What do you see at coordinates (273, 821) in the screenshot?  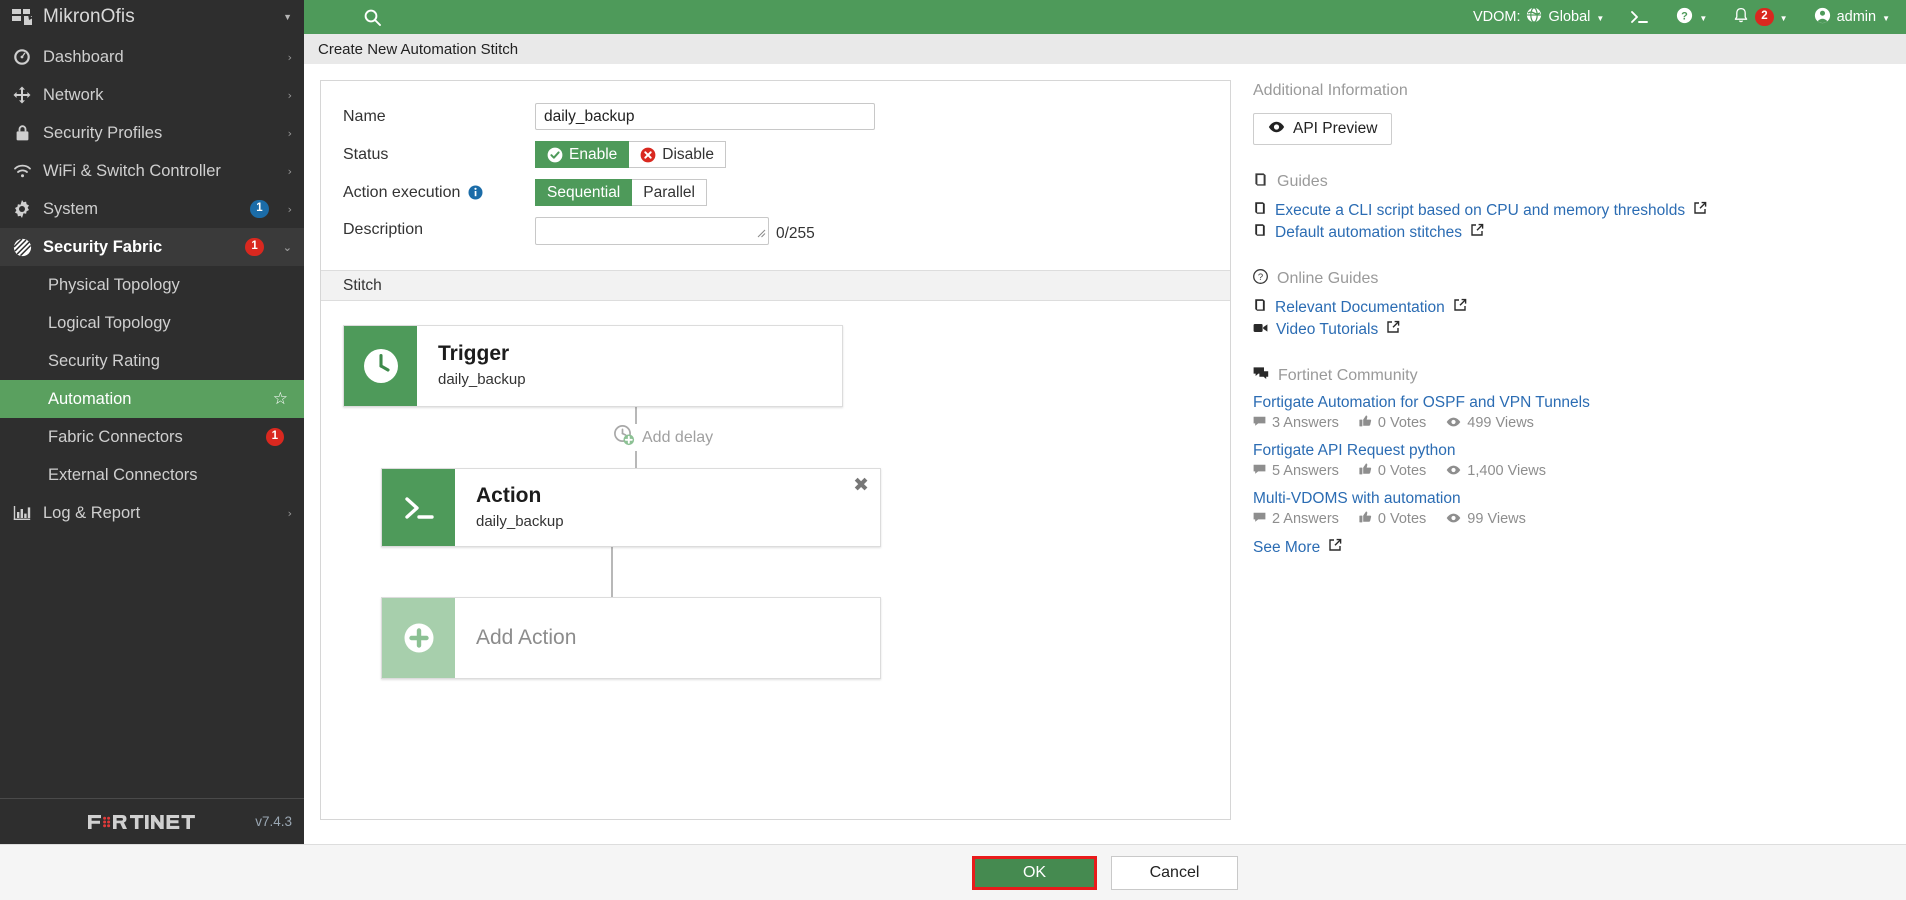 I see `version-label: v7.4.3` at bounding box center [273, 821].